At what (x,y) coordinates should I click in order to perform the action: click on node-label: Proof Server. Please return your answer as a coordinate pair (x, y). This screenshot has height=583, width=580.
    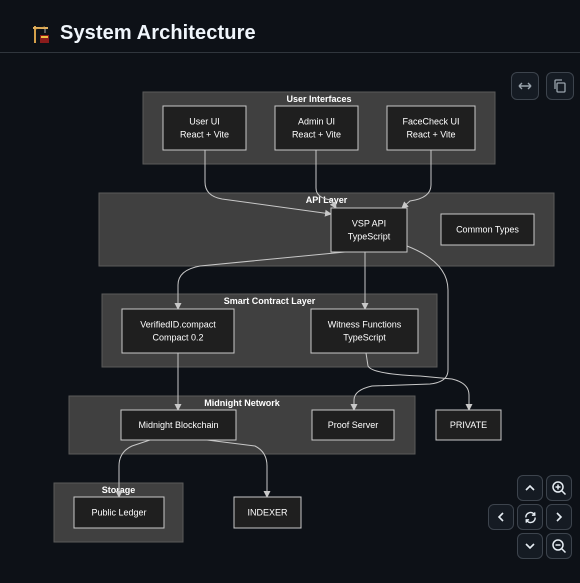
    Looking at the image, I should click on (353, 425).